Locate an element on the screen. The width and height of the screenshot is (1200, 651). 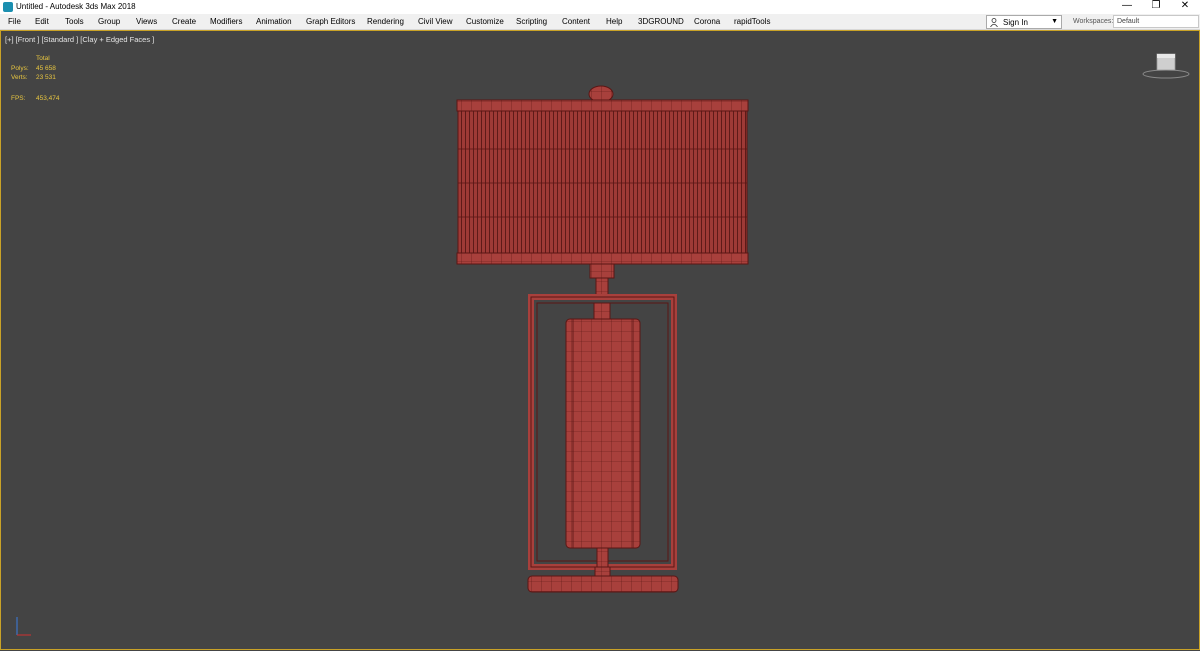
menu-edit: Edit is located at coordinates (42, 21).